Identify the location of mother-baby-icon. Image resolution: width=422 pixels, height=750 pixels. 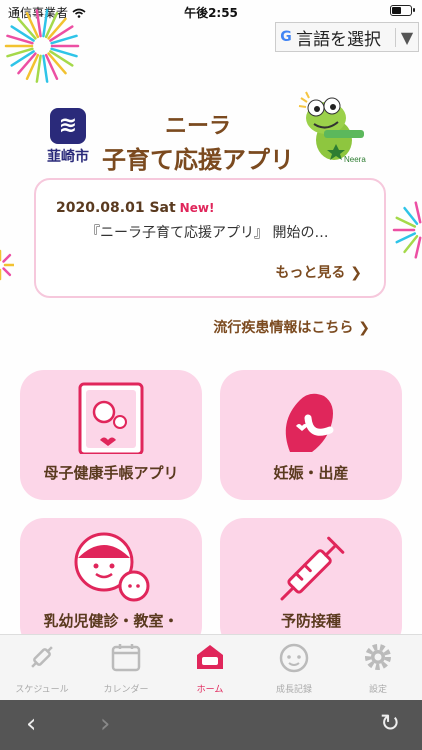
(112, 567).